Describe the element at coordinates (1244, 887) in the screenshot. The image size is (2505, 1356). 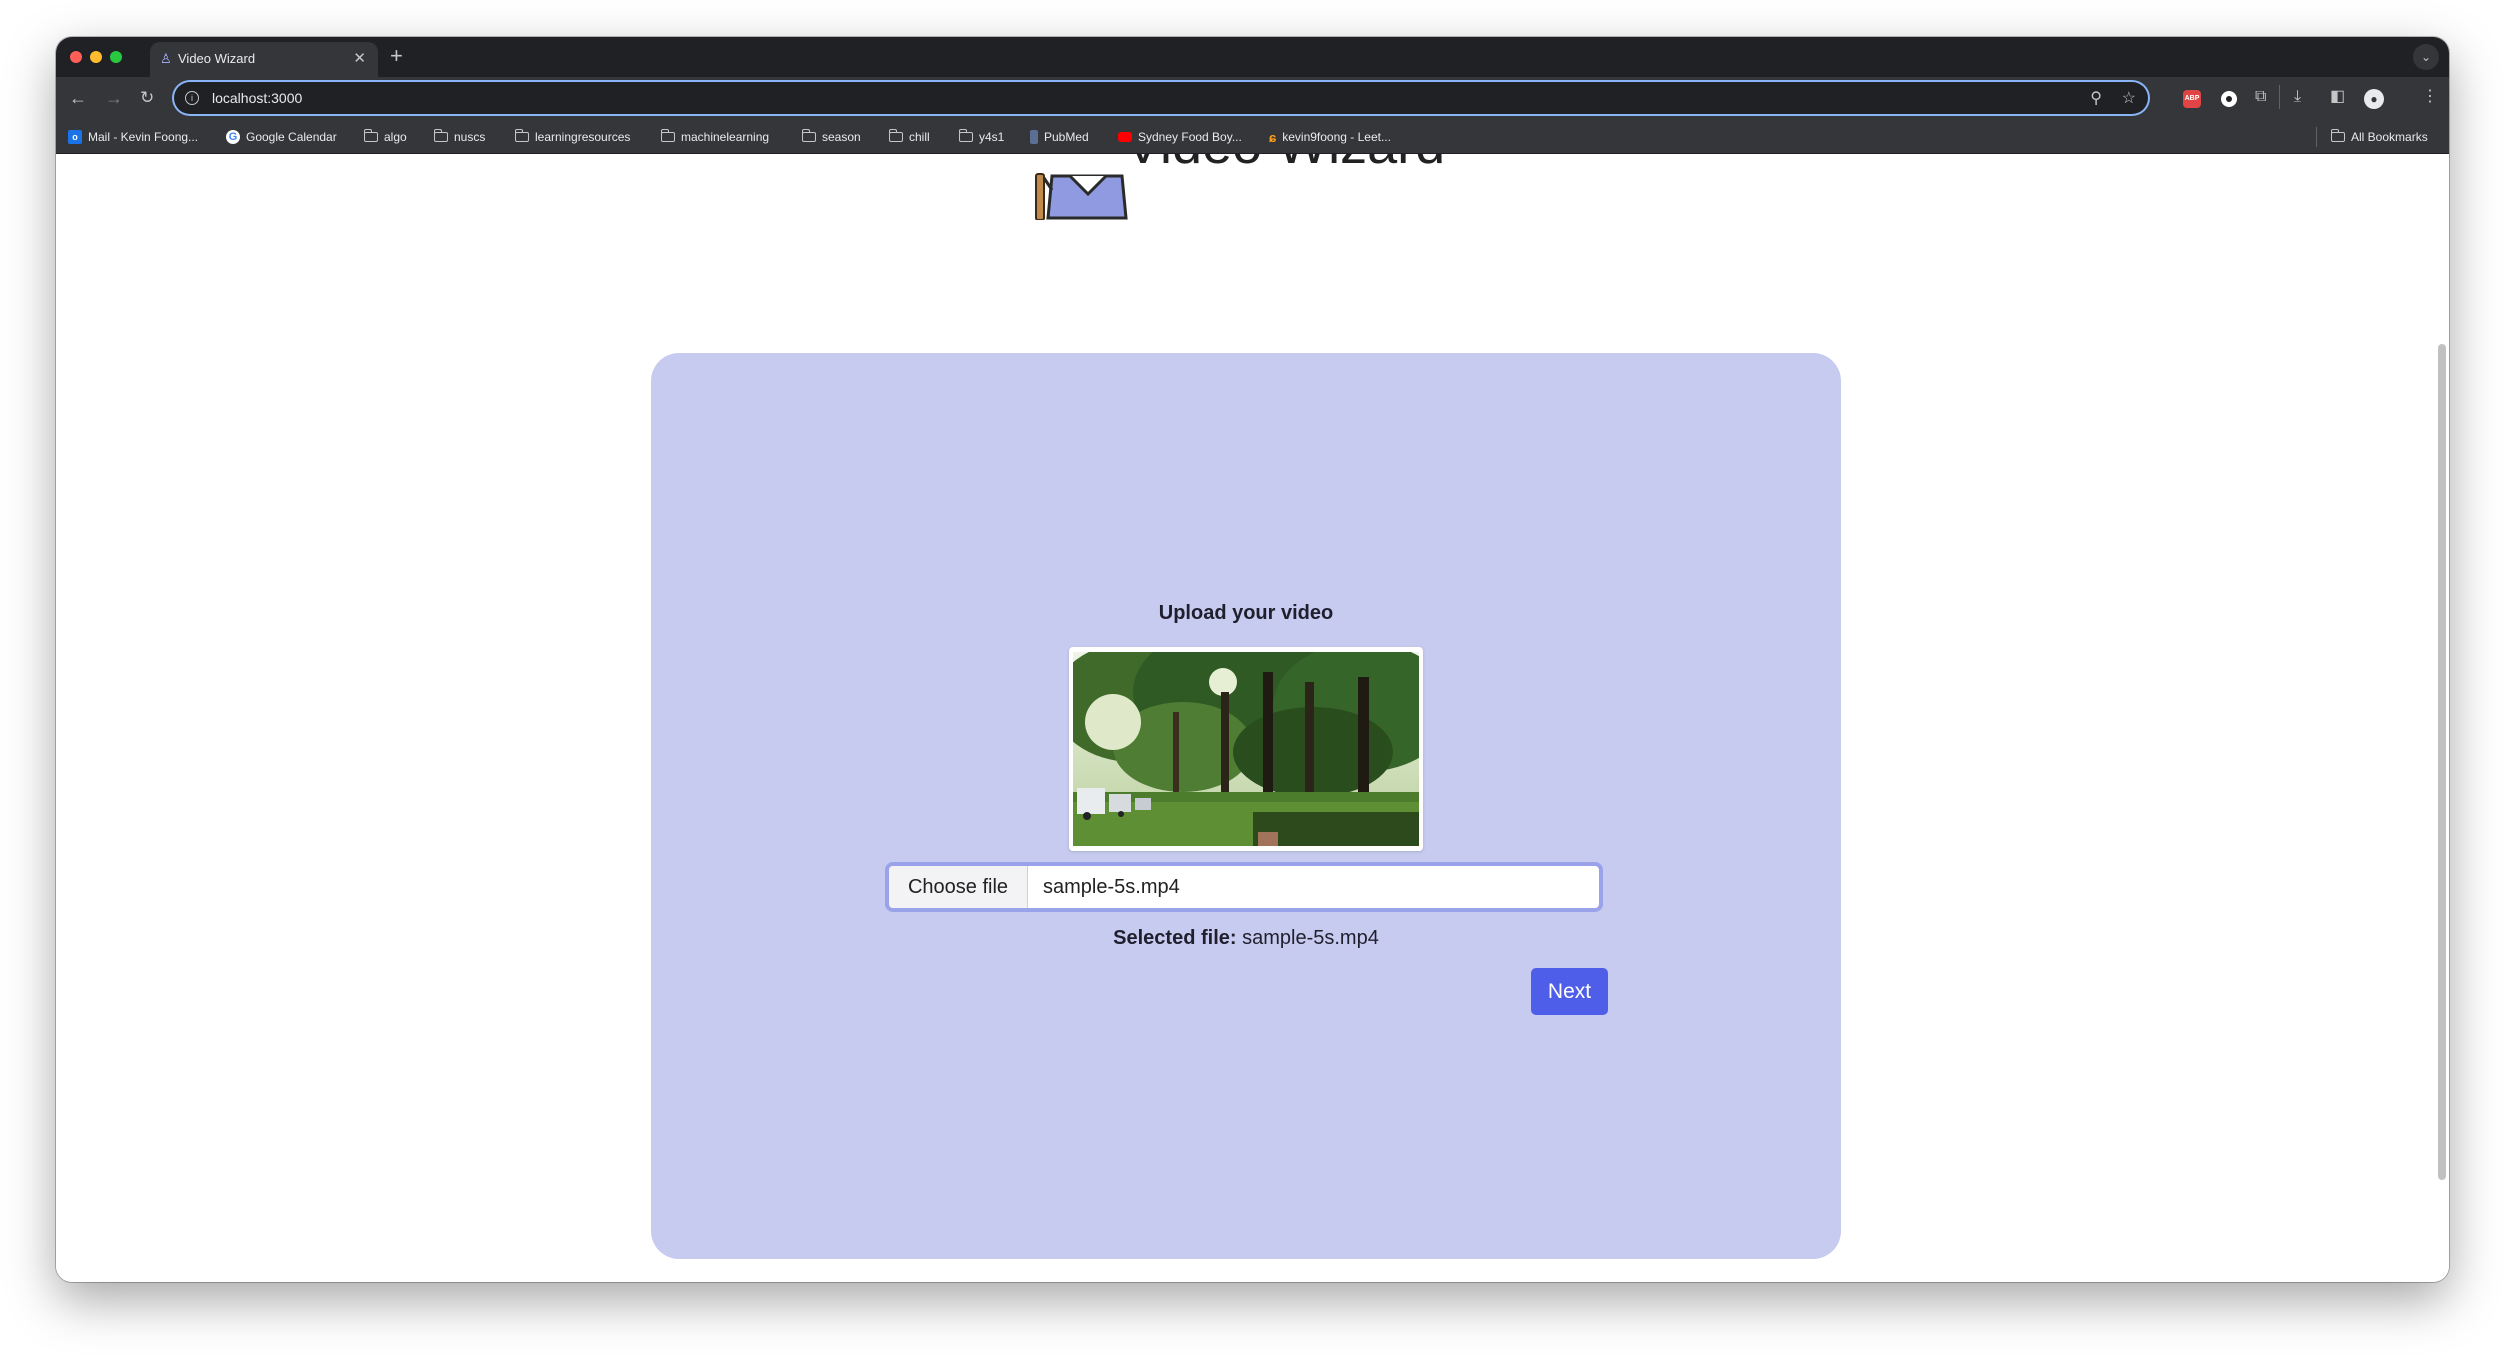
I see `file-upload-input: Choose file sample-5s.mp4` at that location.